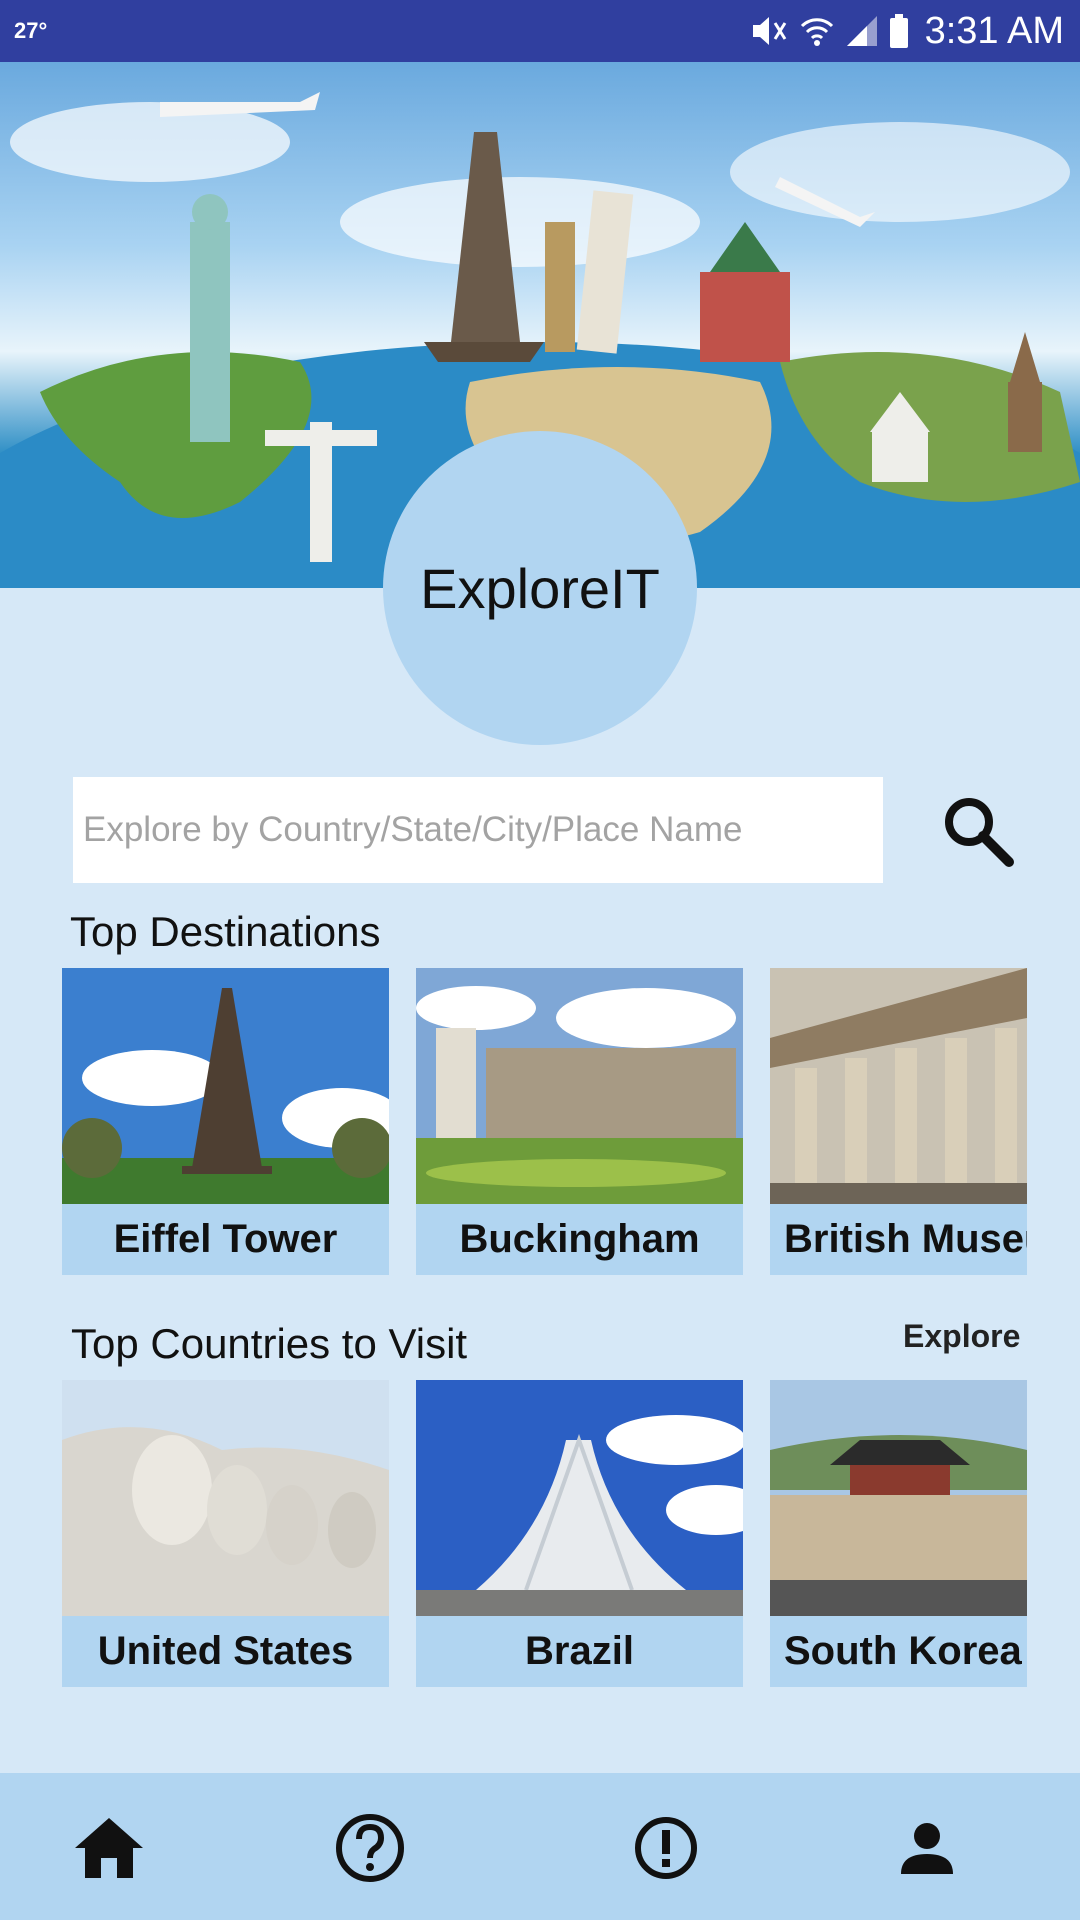  I want to click on home-icon, so click(109, 1848).